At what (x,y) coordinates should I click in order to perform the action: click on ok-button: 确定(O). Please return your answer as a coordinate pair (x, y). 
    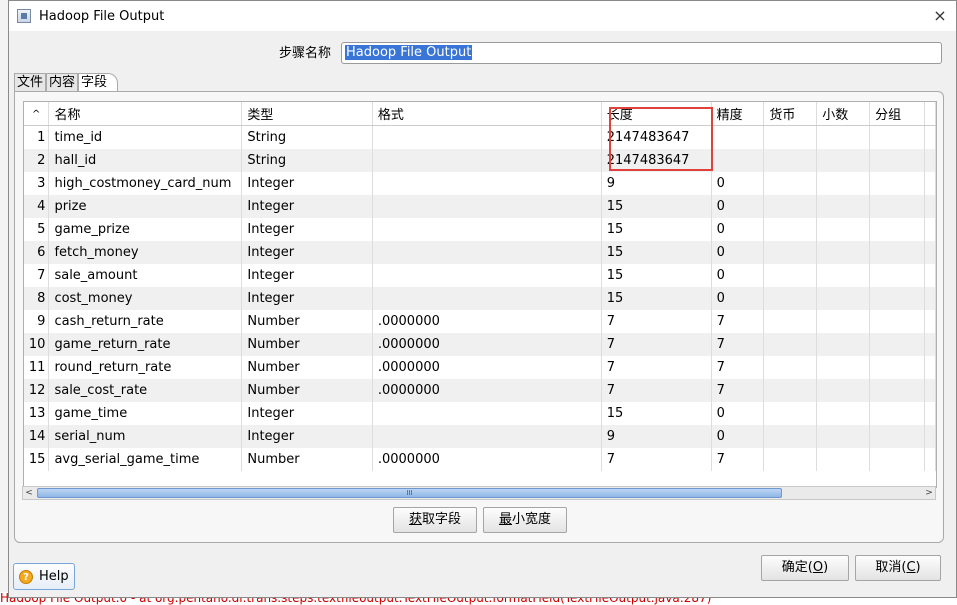
    Looking at the image, I should click on (805, 568).